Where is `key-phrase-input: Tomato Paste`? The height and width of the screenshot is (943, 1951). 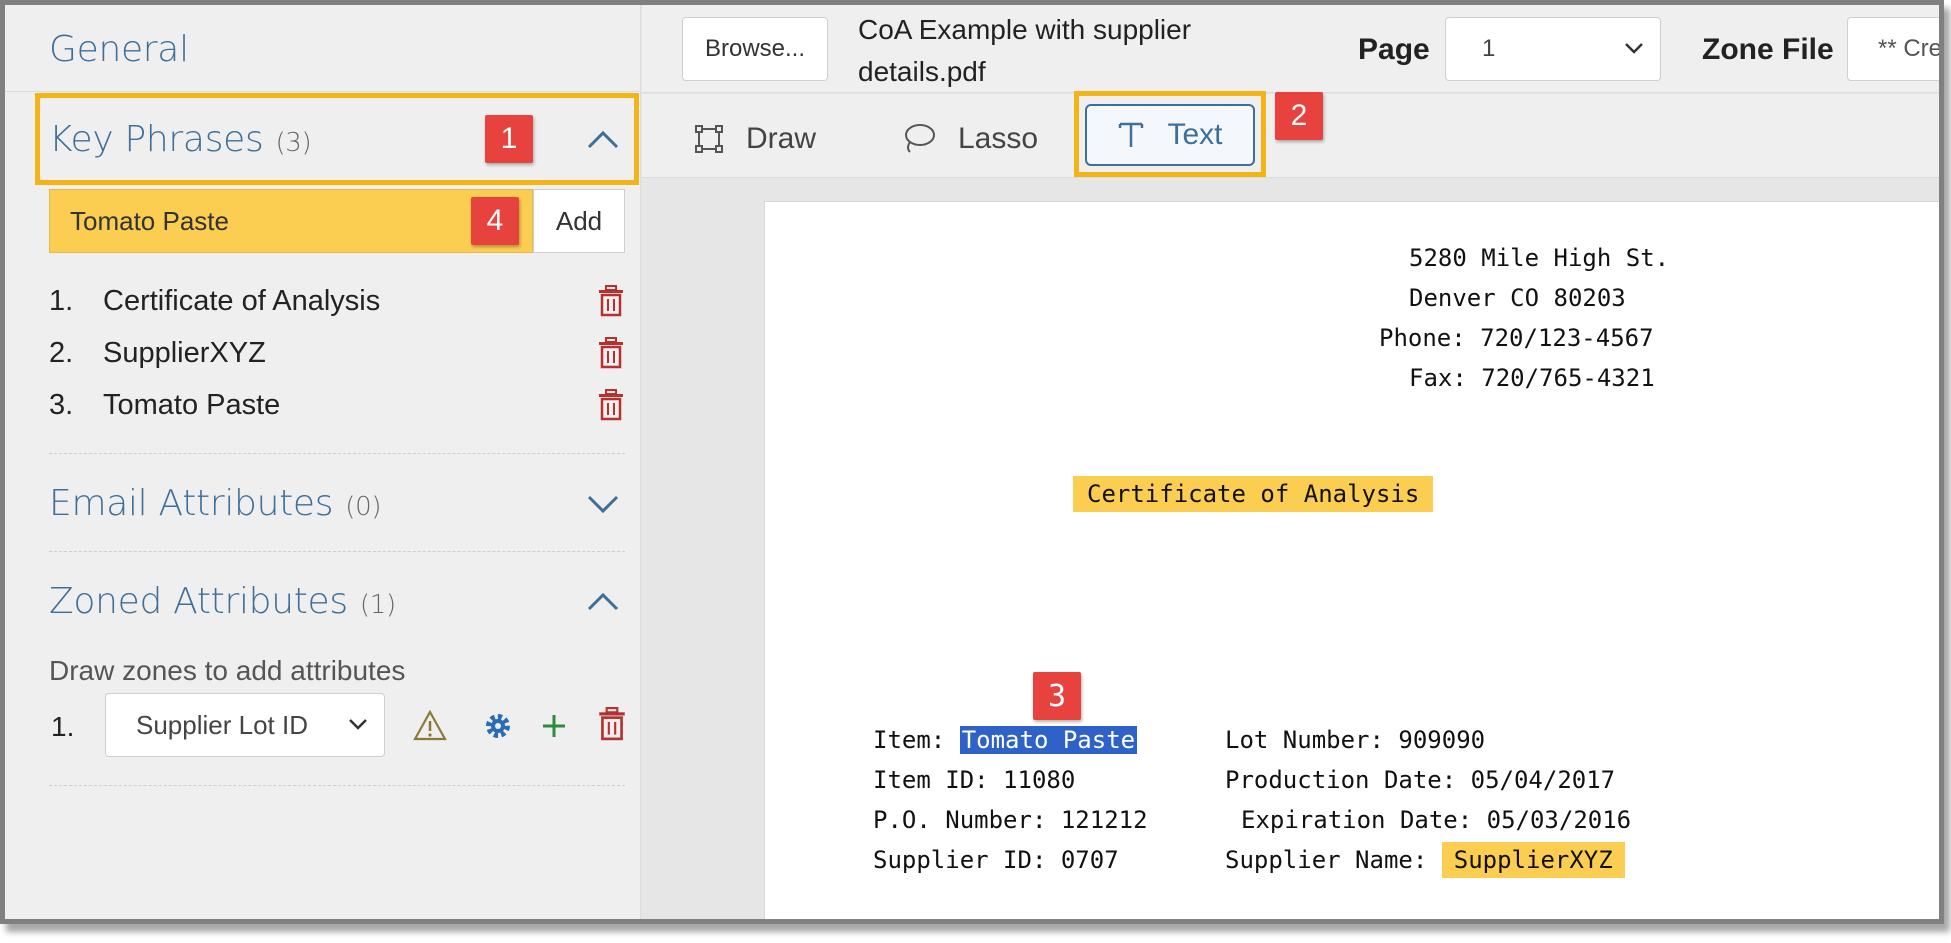
key-phrase-input: Tomato Paste is located at coordinates (291, 221).